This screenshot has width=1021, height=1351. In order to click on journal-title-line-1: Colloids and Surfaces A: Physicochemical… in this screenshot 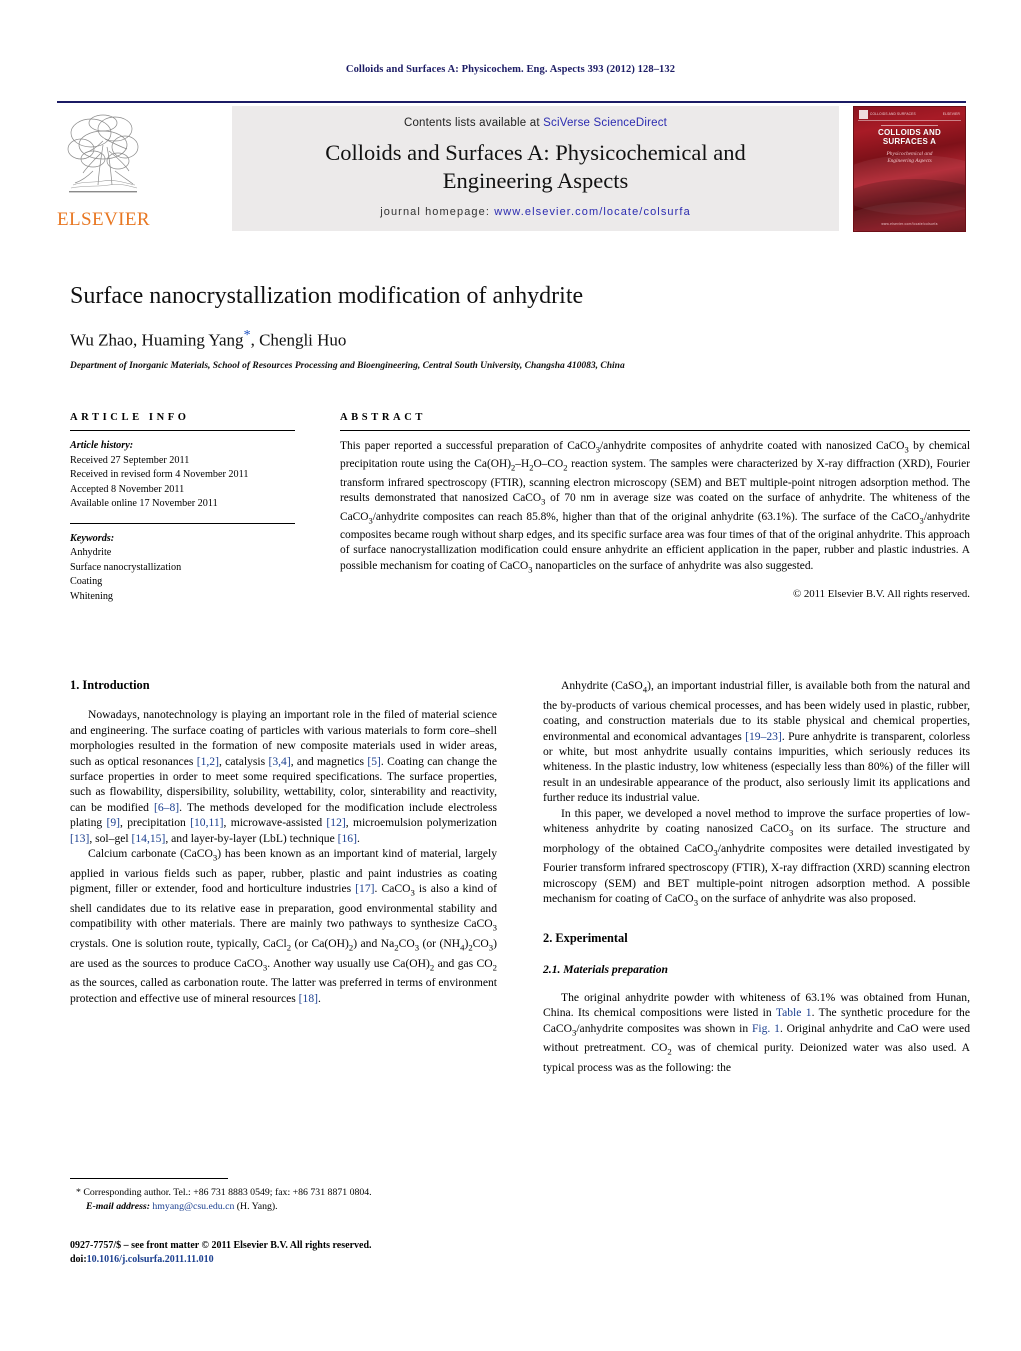, I will do `click(535, 152)`.